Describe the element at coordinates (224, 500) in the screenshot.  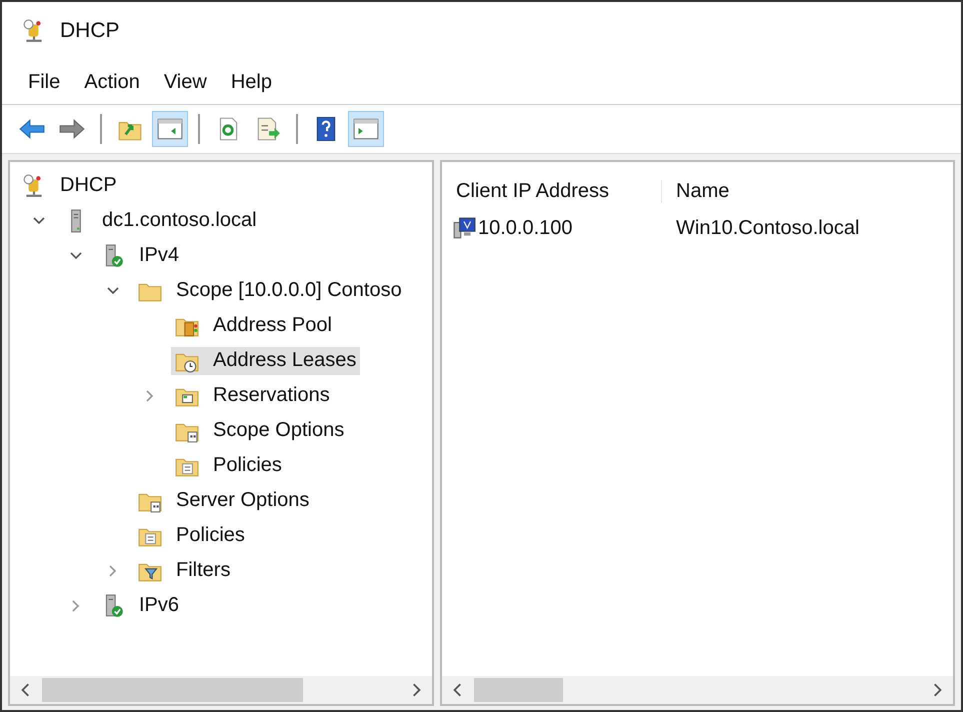
I see `tree-item: Server Options` at that location.